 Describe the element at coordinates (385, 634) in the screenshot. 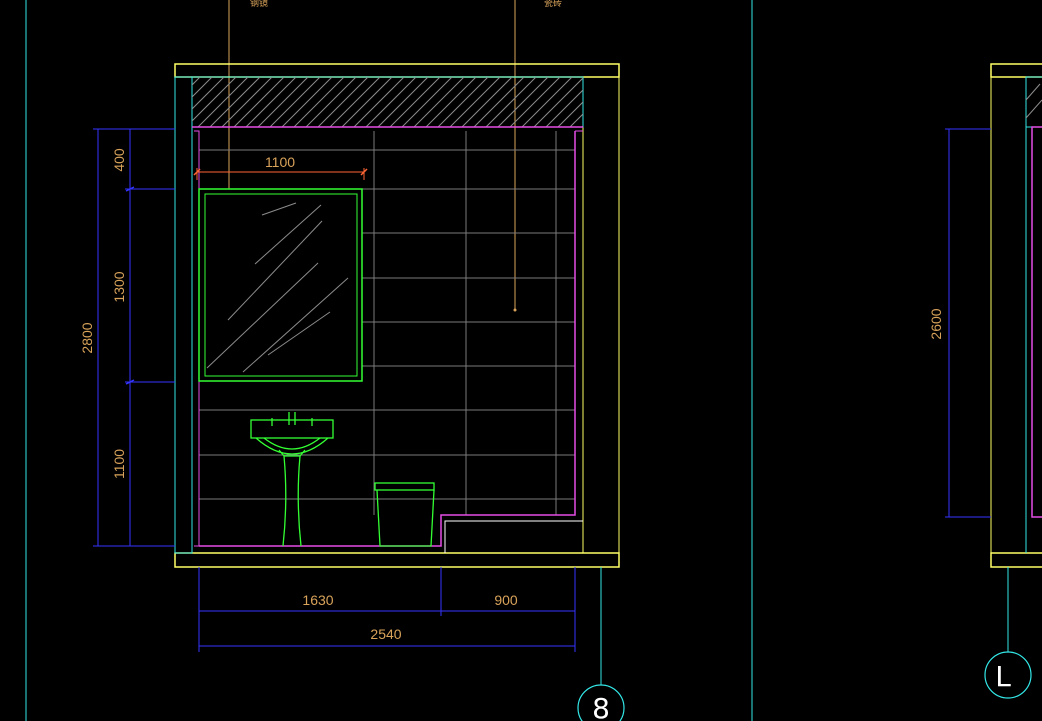

I see `hdim-total: 2540` at that location.